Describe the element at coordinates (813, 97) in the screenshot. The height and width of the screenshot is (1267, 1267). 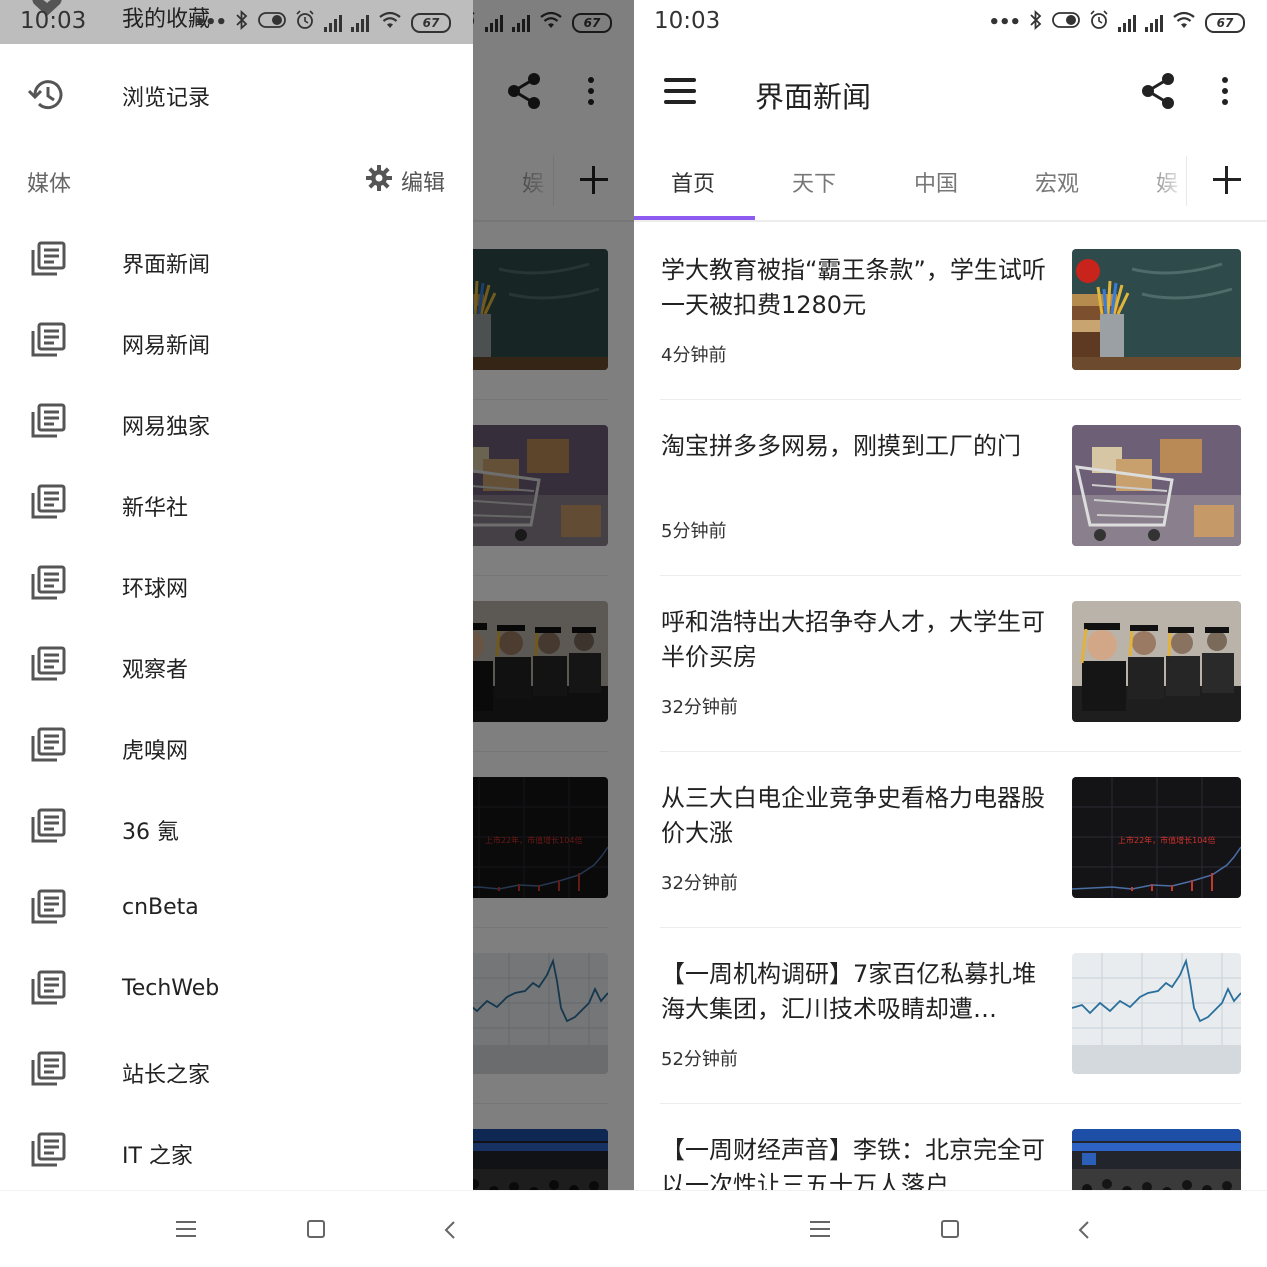
I see `page-title: 界面新闻` at that location.